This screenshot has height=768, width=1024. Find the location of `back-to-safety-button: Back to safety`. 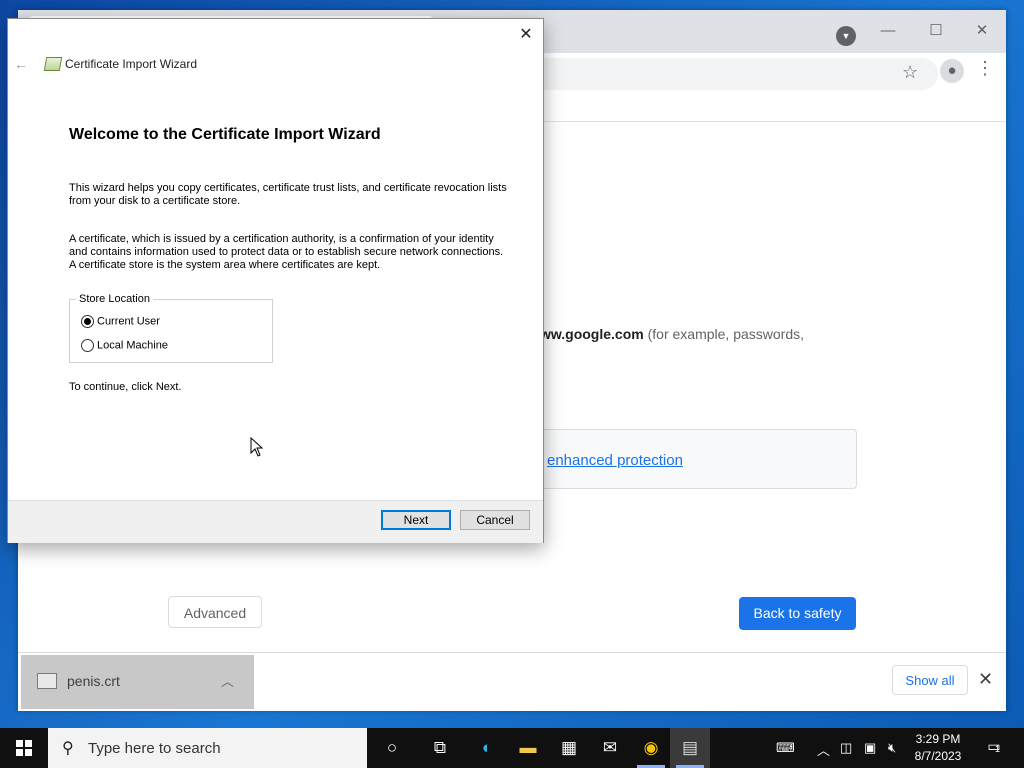

back-to-safety-button: Back to safety is located at coordinates (797, 613).